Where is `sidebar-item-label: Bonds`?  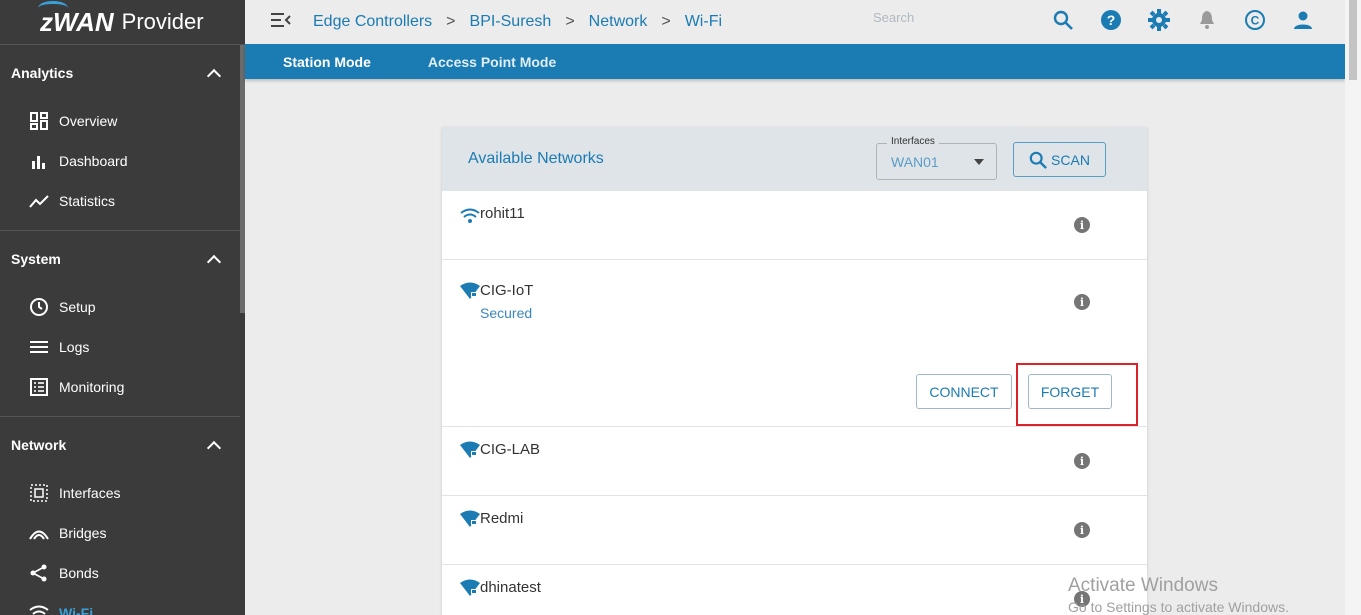 sidebar-item-label: Bonds is located at coordinates (79, 573).